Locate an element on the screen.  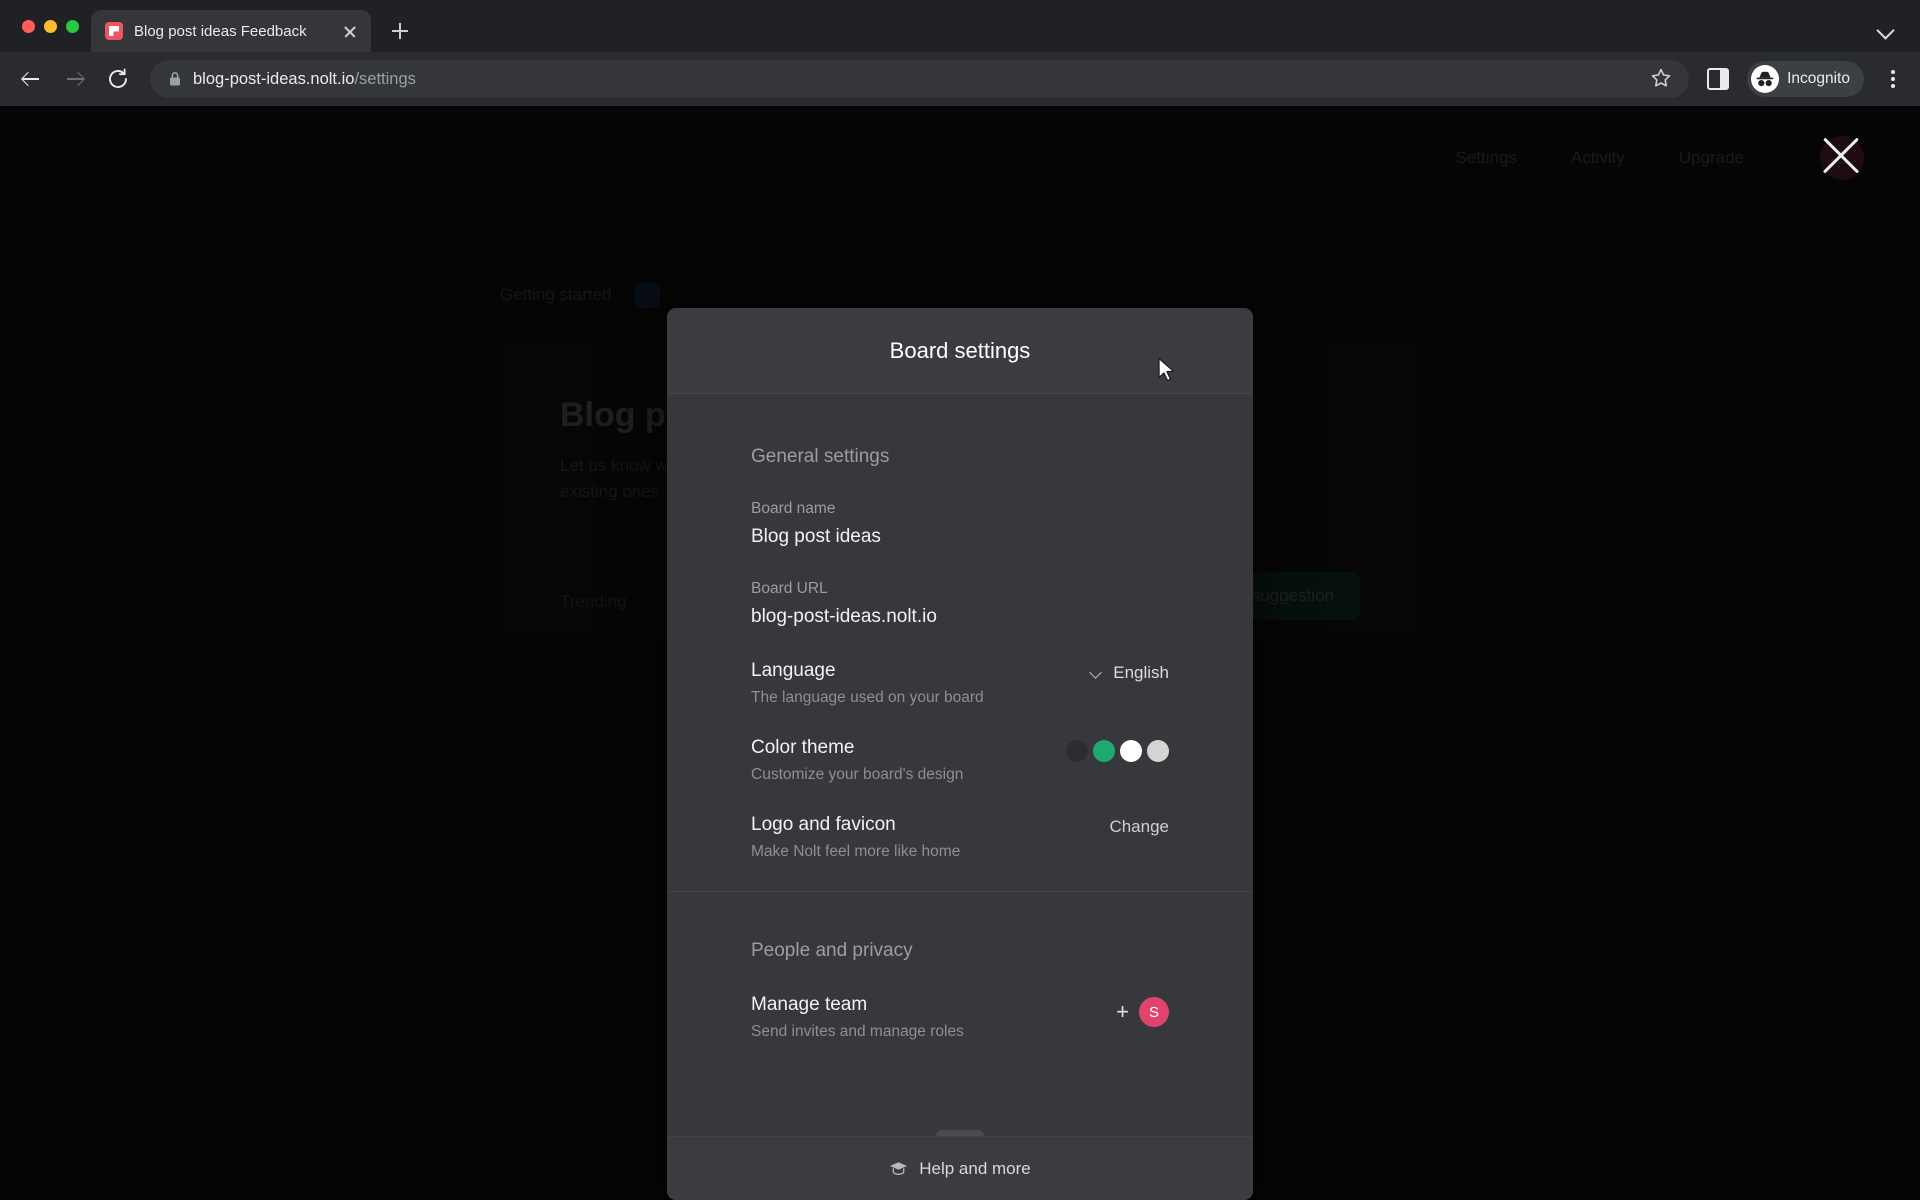
member-avatar: S is located at coordinates (1154, 1012).